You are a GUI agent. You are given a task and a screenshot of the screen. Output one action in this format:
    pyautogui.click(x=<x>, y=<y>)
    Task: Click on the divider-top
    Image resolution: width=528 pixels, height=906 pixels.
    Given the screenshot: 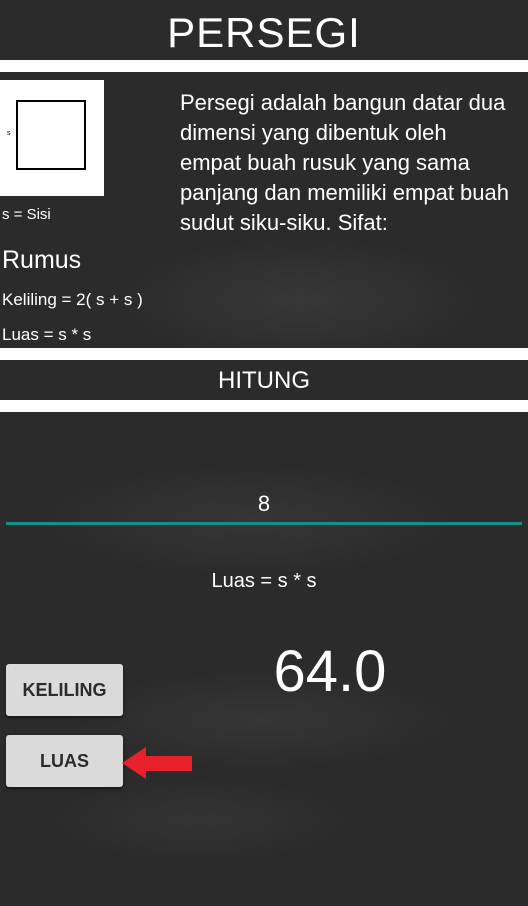 What is the action you would take?
    pyautogui.click(x=264, y=66)
    